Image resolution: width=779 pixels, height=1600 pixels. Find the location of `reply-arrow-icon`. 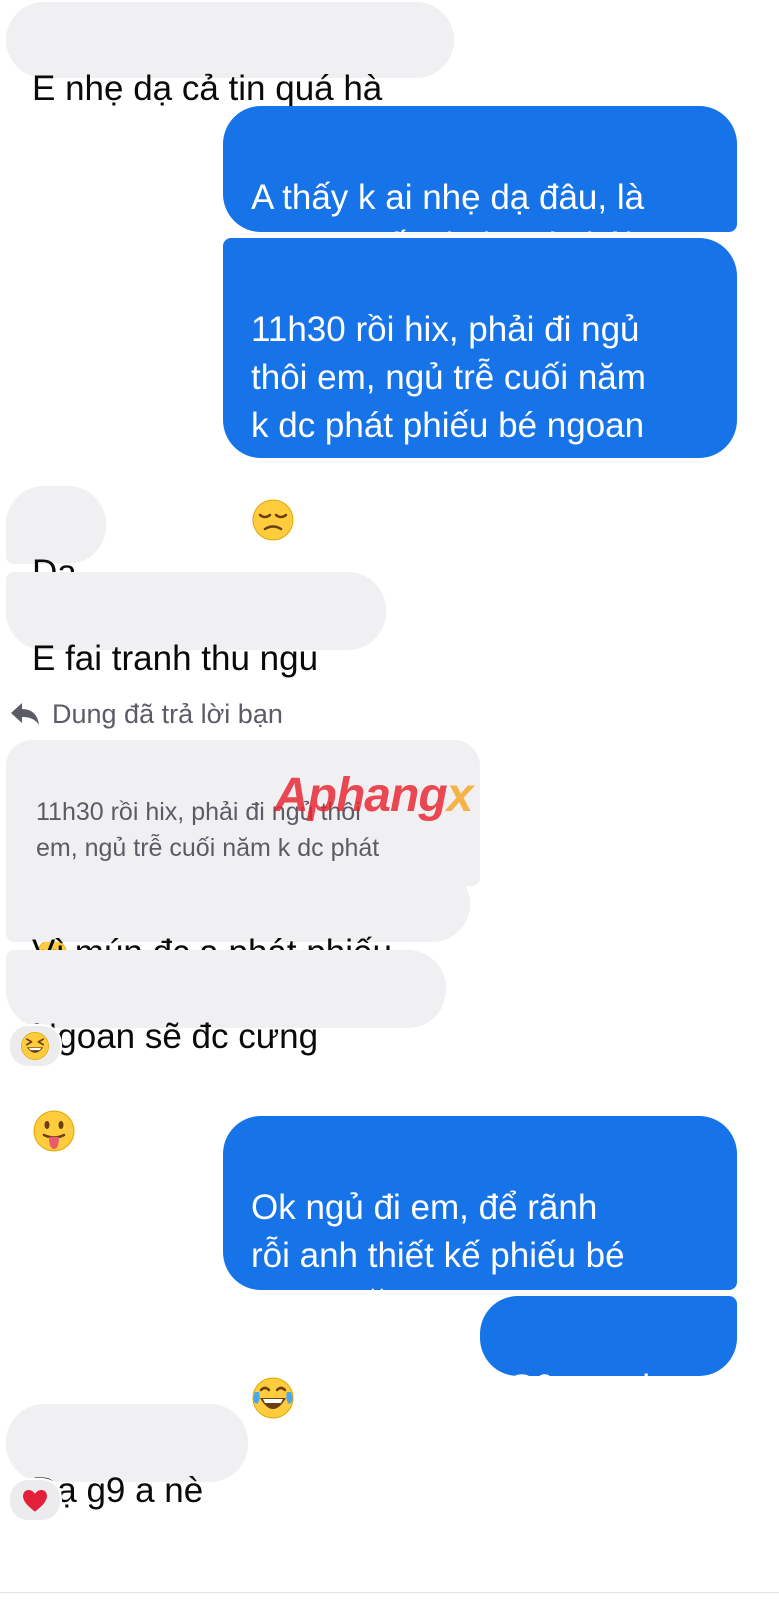

reply-arrow-icon is located at coordinates (25, 714).